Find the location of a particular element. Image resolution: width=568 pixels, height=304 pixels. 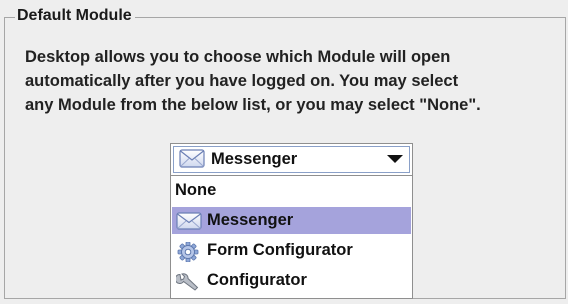

option-label: Messenger is located at coordinates (250, 220).